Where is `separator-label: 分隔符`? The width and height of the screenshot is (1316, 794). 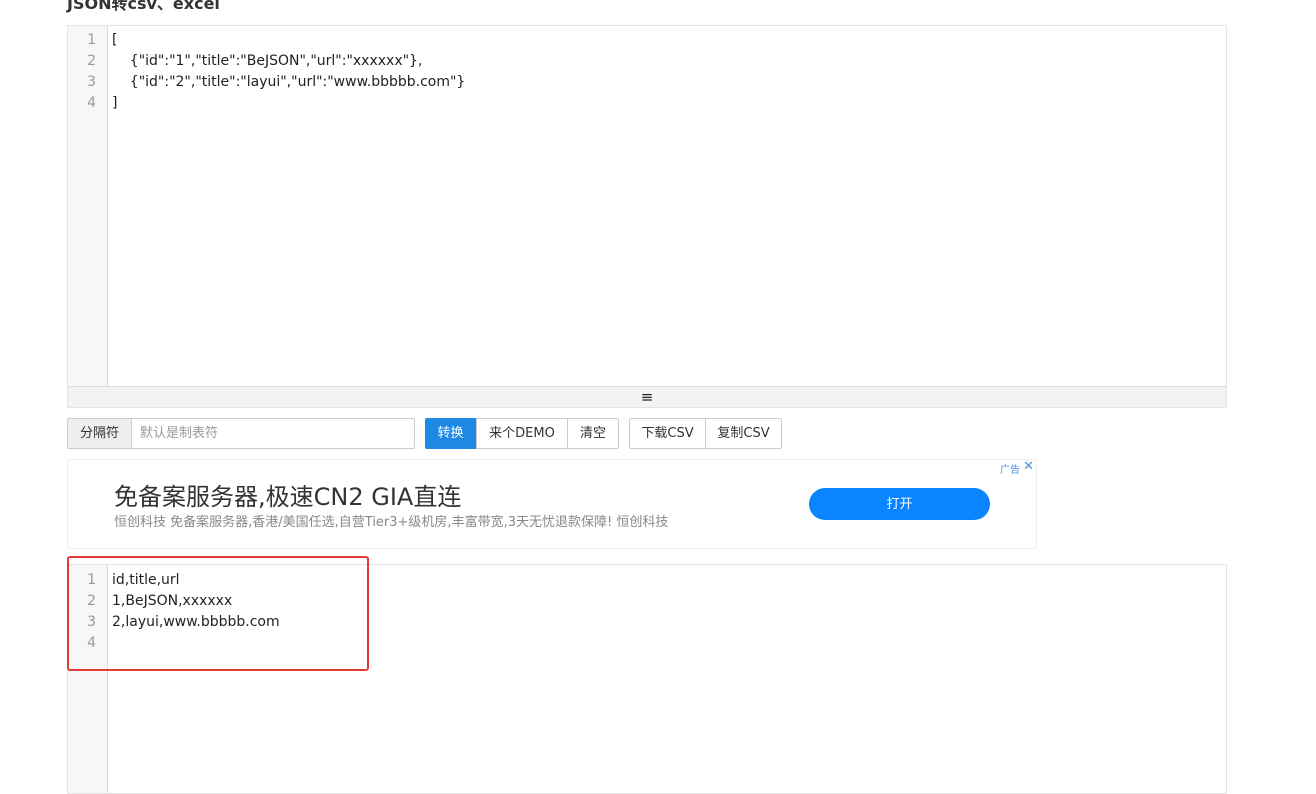
separator-label: 分隔符 is located at coordinates (99, 433).